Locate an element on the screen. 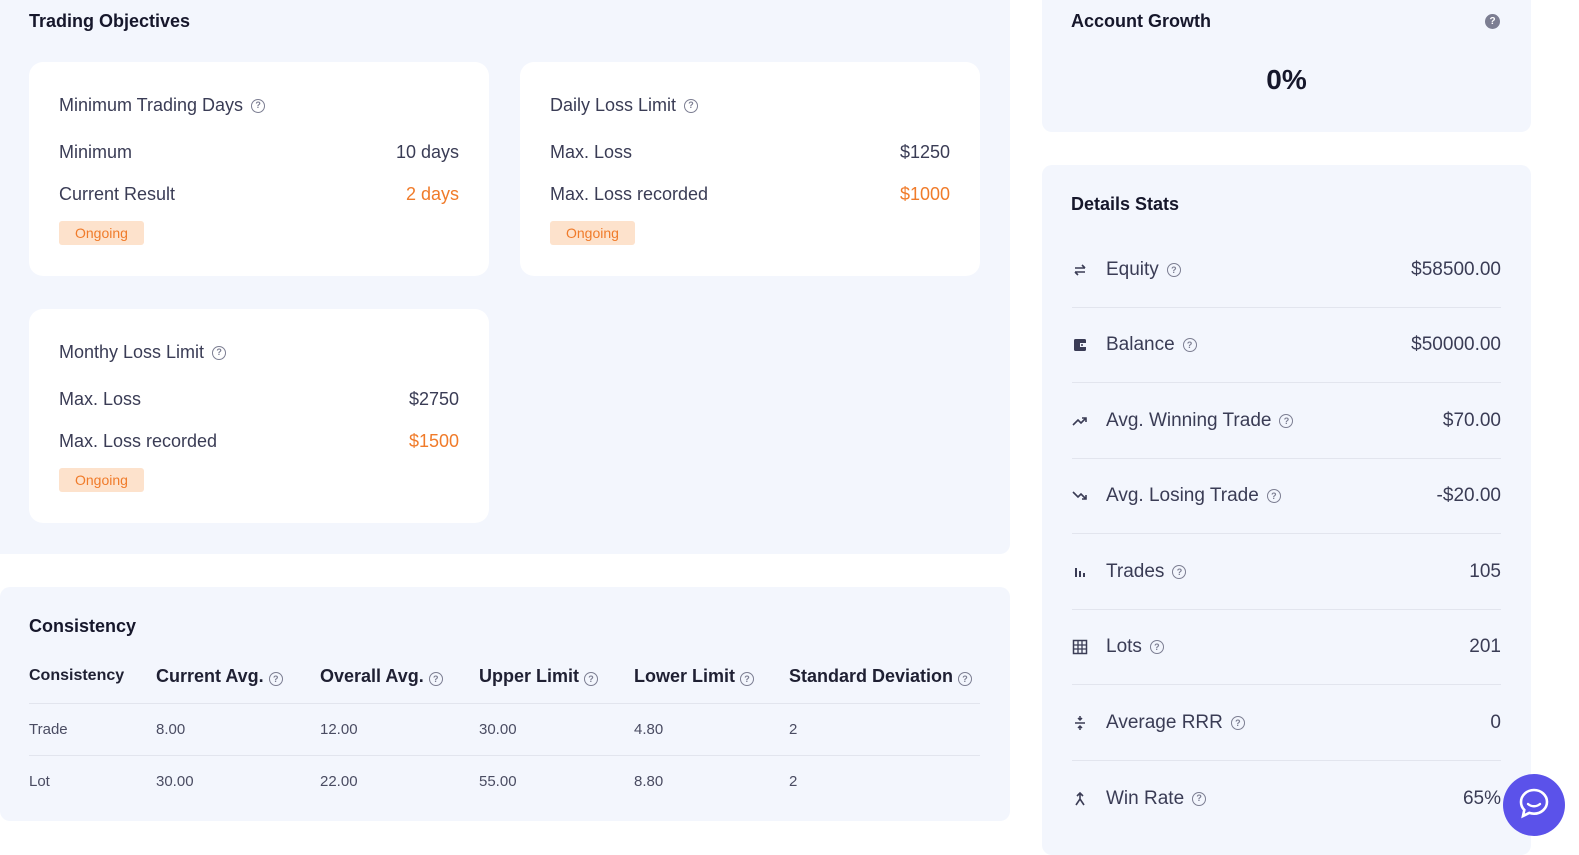 This screenshot has height=855, width=1579. stat-value: -$20.00 is located at coordinates (1468, 495).